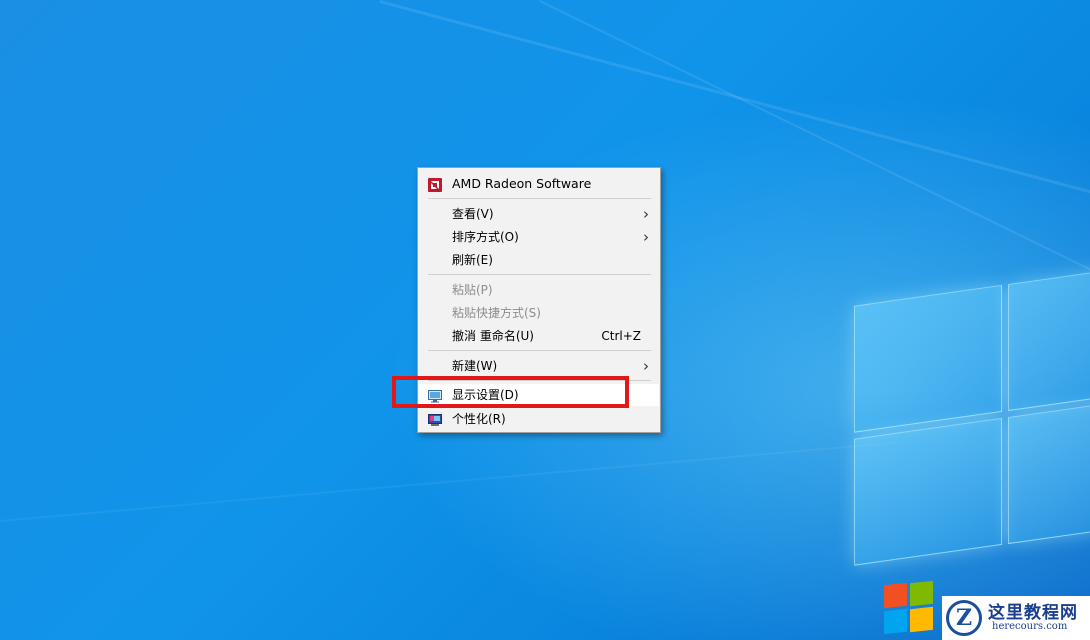 This screenshot has height=640, width=1090. Describe the element at coordinates (928, 491) in the screenshot. I see `logo-pane-bottom-left` at that location.